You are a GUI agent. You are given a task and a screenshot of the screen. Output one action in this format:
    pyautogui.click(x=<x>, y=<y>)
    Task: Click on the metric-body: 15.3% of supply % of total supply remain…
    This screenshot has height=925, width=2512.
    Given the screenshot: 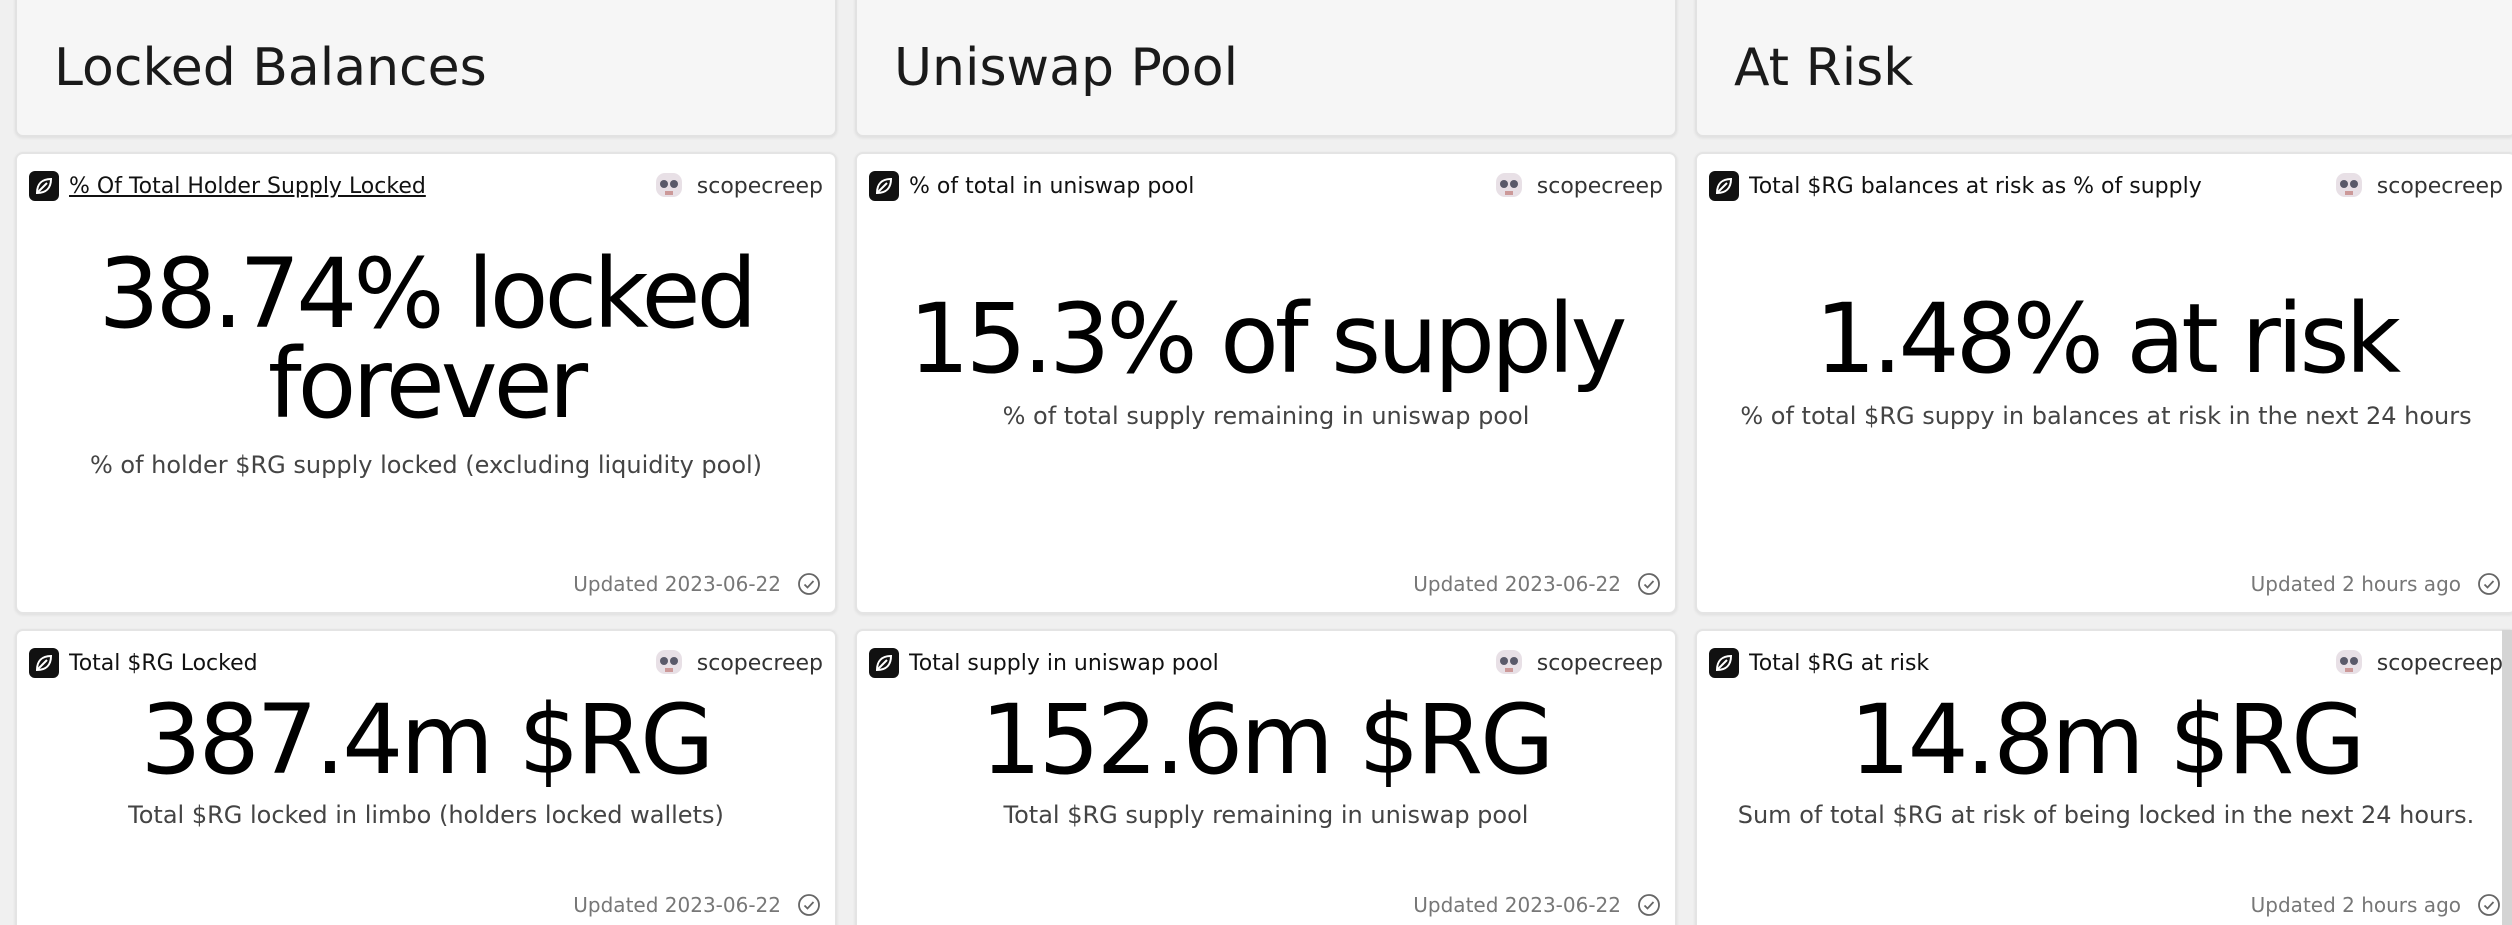 What is the action you would take?
    pyautogui.click(x=1266, y=356)
    